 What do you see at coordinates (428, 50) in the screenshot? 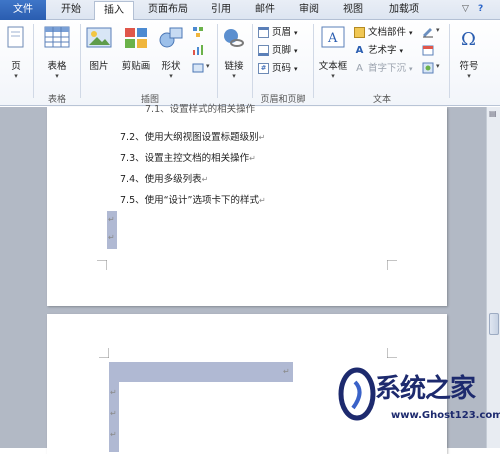
I see `date-time-icon` at bounding box center [428, 50].